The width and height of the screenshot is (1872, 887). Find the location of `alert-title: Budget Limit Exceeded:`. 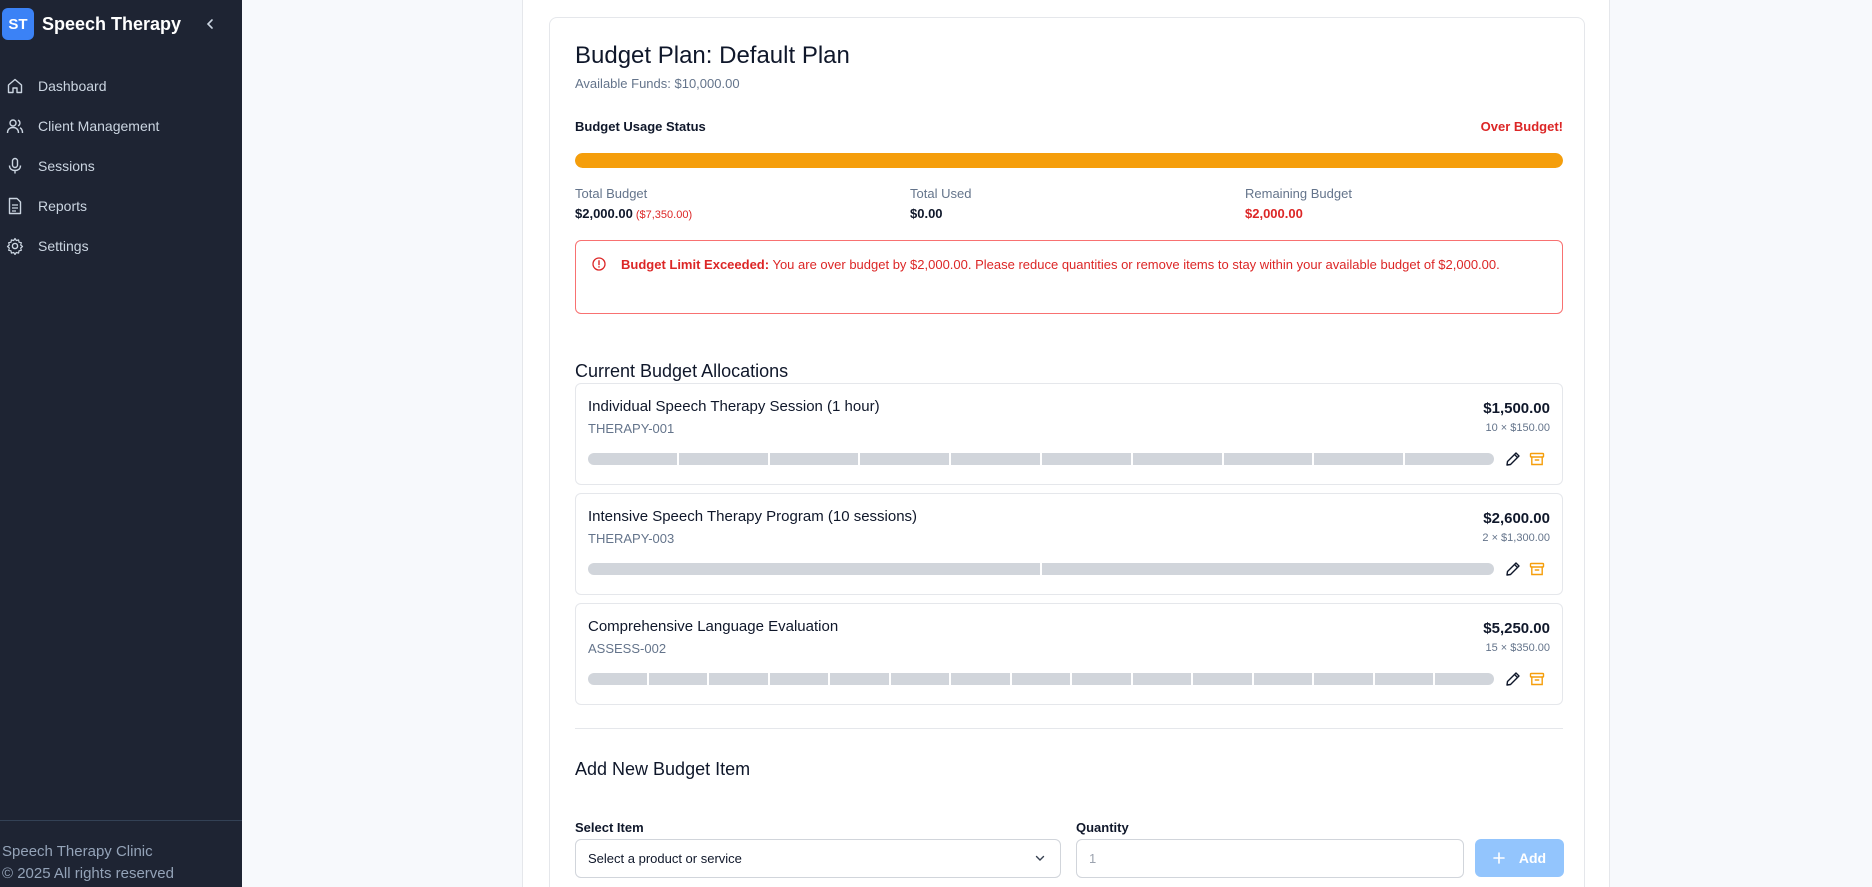

alert-title: Budget Limit Exceeded: is located at coordinates (695, 264).